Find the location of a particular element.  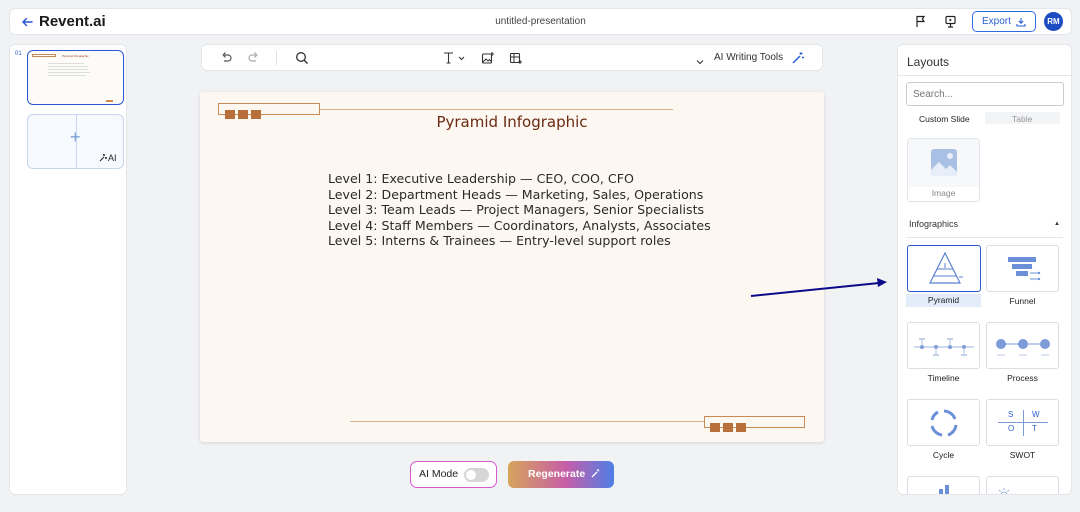

add-slide-ai-button: + AI is located at coordinates (75, 141).